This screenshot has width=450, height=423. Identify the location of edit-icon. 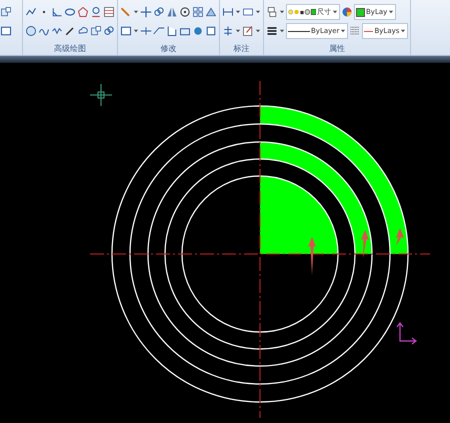
(248, 31).